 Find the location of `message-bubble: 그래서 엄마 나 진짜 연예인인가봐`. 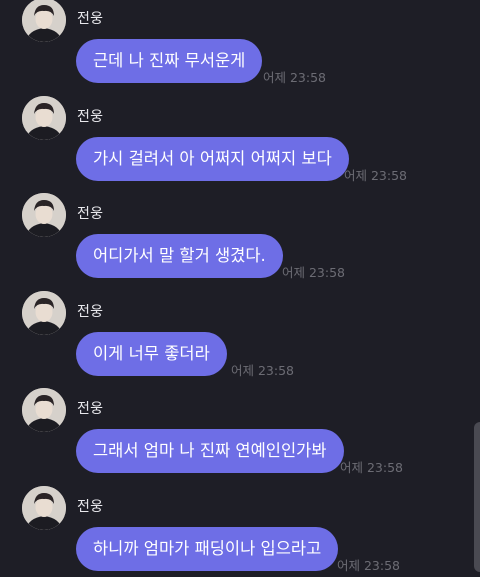

message-bubble: 그래서 엄마 나 진짜 연예인인가봐 is located at coordinates (210, 451).